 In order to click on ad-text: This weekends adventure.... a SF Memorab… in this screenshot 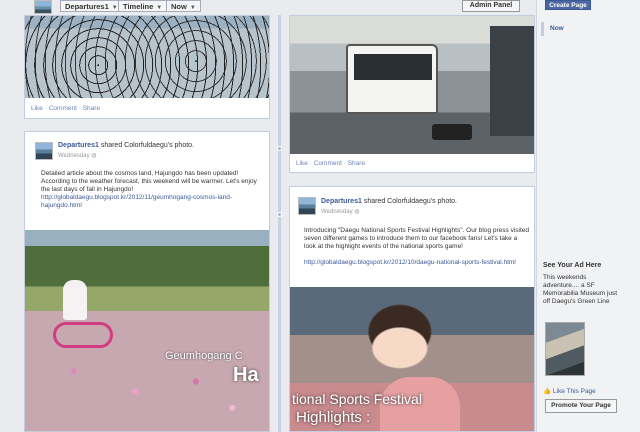, I will do `click(582, 290)`.